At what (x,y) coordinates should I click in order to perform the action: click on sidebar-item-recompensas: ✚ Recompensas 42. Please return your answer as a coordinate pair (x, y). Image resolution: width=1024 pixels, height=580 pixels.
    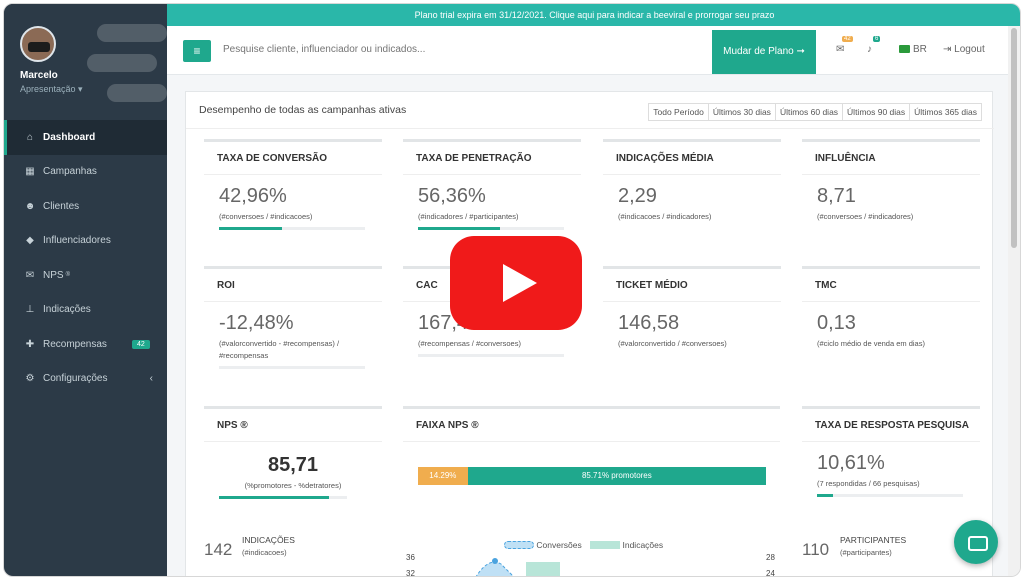
    Looking at the image, I should click on (85, 344).